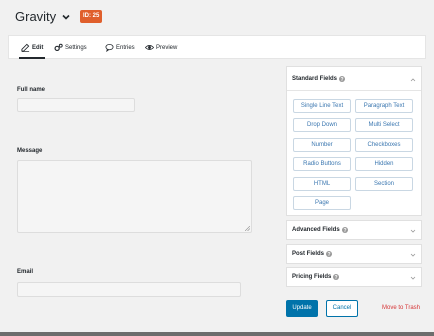 The height and width of the screenshot is (336, 434). What do you see at coordinates (354, 90) in the screenshot?
I see `panel-divider` at bounding box center [354, 90].